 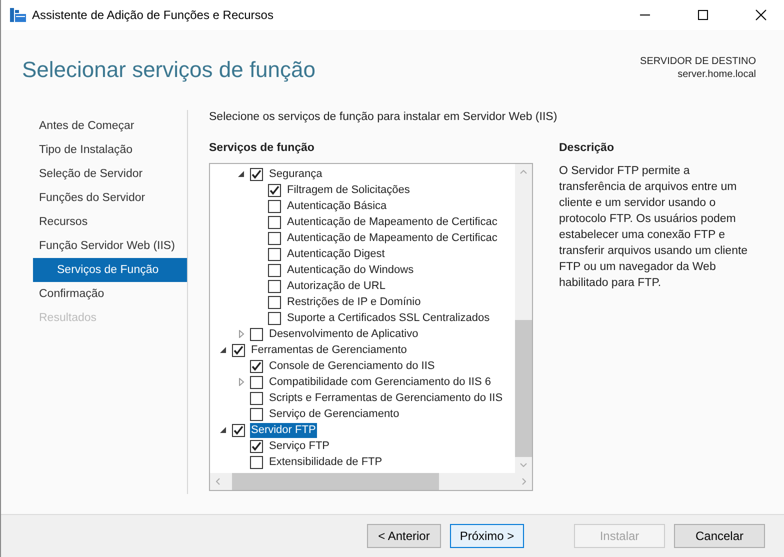 I want to click on sidebar-item: Antes de Começar, so click(x=110, y=126).